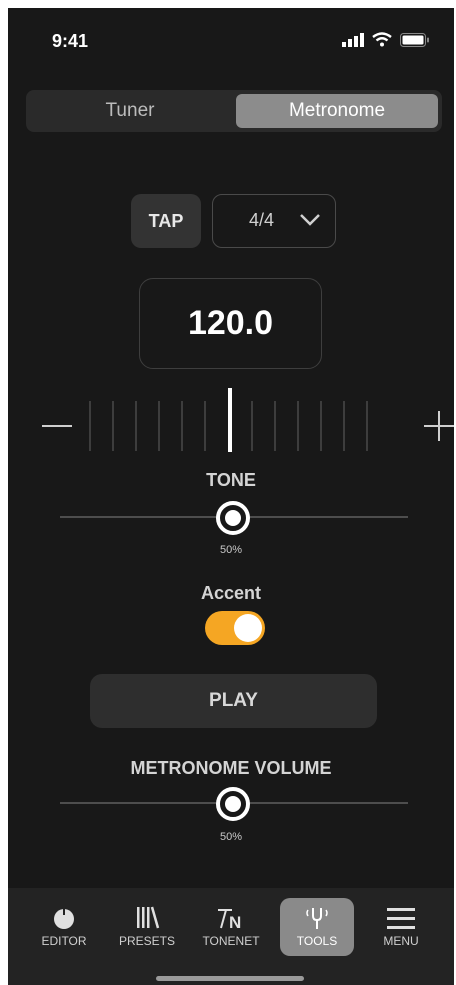 This screenshot has height=985, width=456. I want to click on hamburger-icon, so click(401, 918).